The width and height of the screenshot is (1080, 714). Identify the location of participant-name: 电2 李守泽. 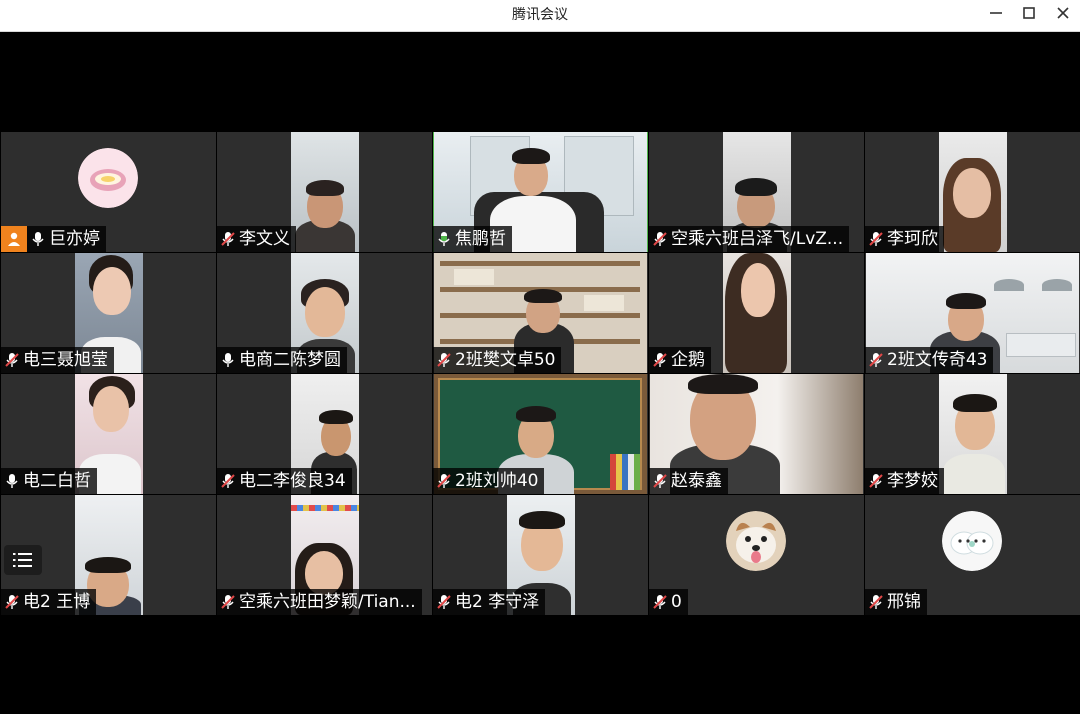
(497, 602).